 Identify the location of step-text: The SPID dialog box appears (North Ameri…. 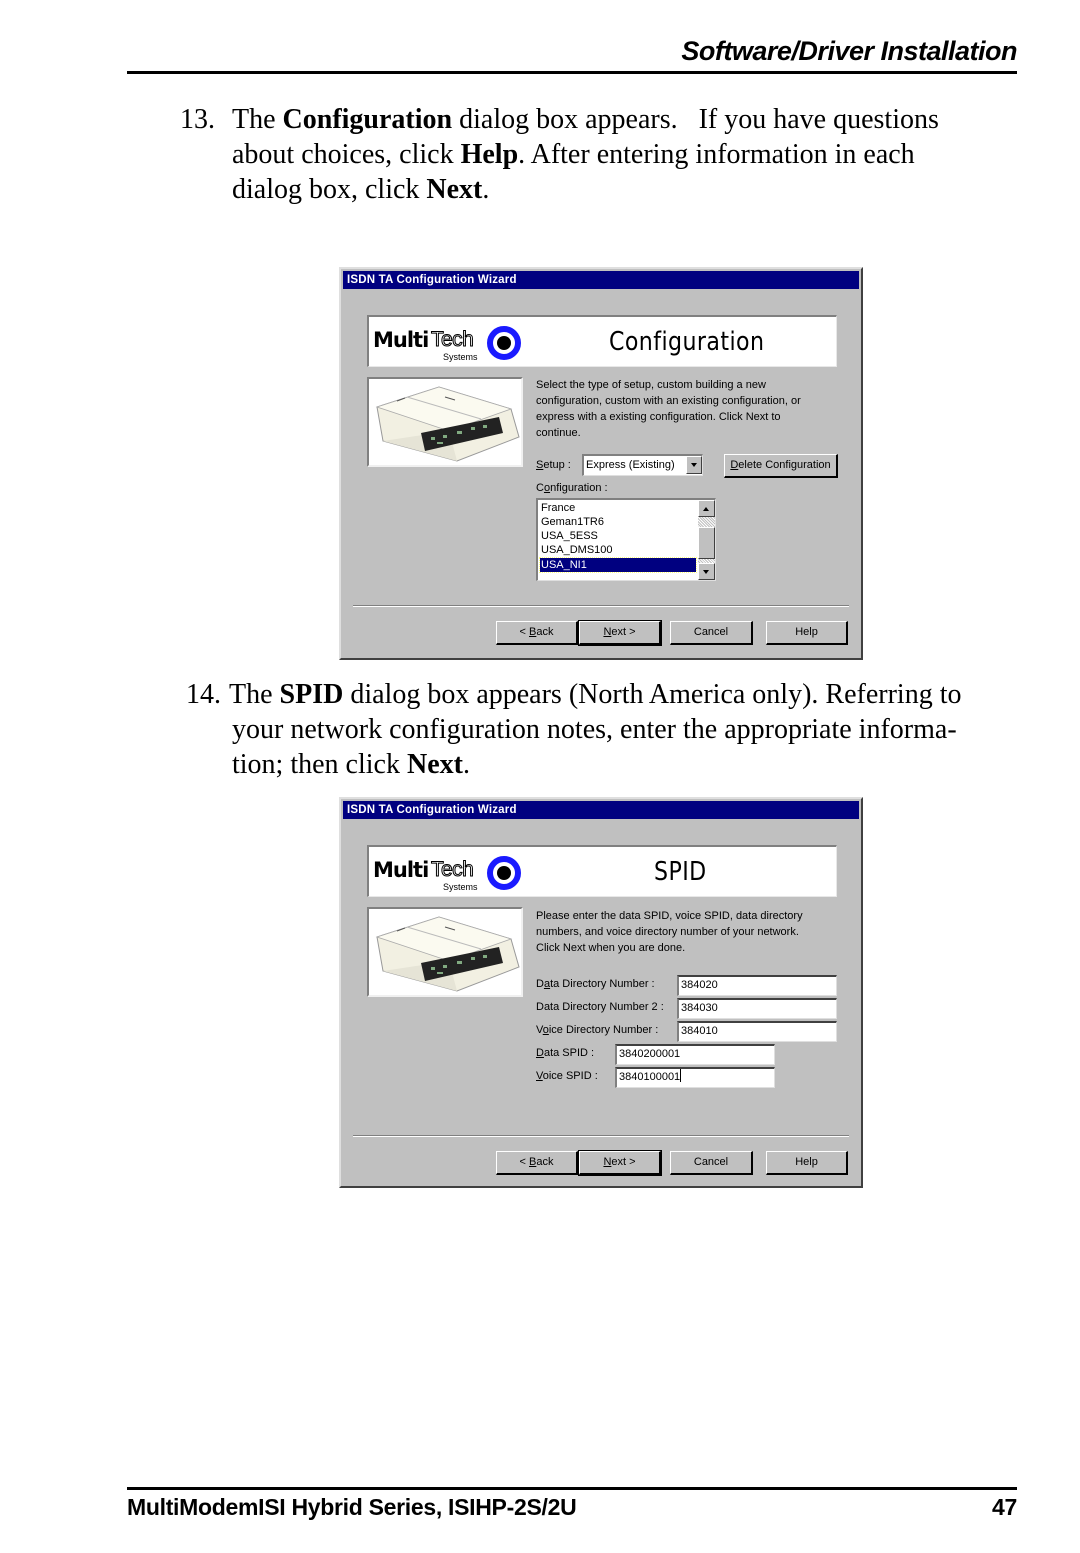
(620, 729).